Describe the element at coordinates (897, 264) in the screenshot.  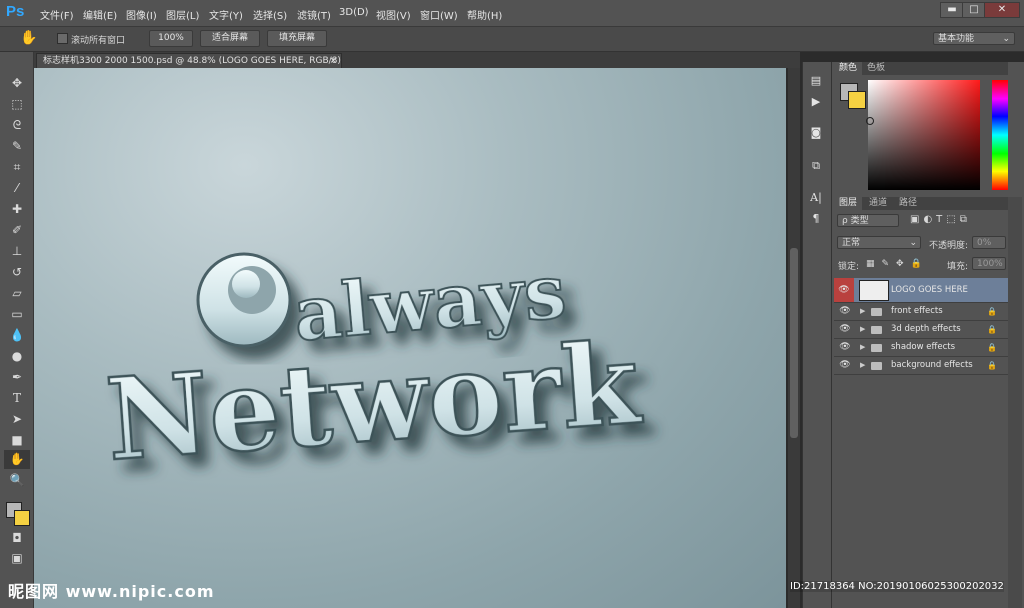
I see `lock-options-icons: ▦✎✥🔒` at that location.